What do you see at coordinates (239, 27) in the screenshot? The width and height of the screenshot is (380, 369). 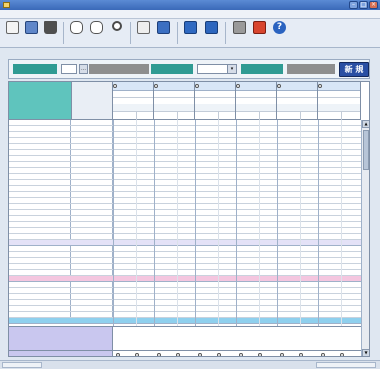 I see `print-icon` at bounding box center [239, 27].